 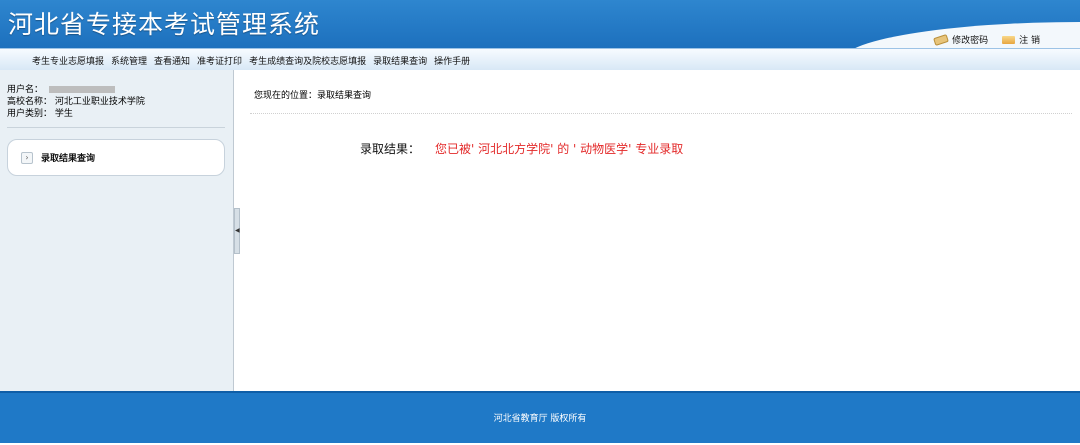 What do you see at coordinates (172, 60) in the screenshot?
I see `nav-item-view-notices: 查看通知` at bounding box center [172, 60].